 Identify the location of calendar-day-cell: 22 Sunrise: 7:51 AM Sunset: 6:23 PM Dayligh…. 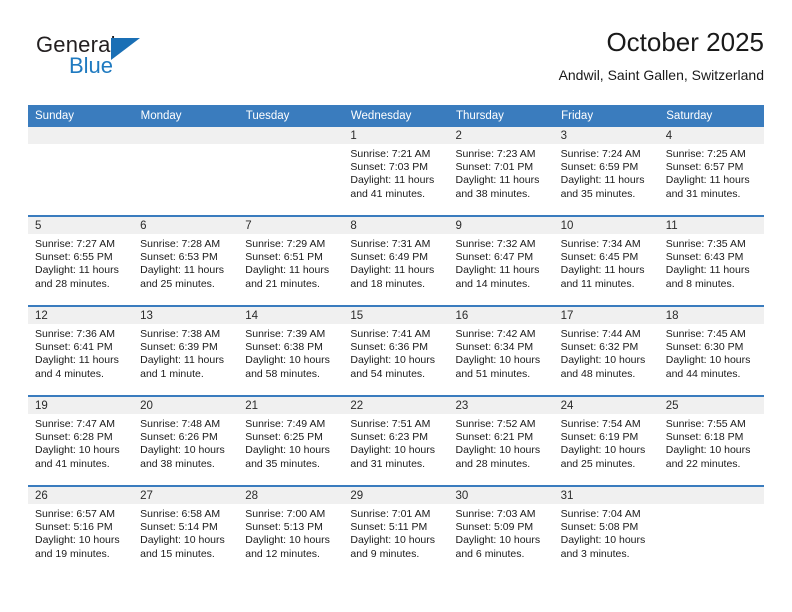
(396, 440).